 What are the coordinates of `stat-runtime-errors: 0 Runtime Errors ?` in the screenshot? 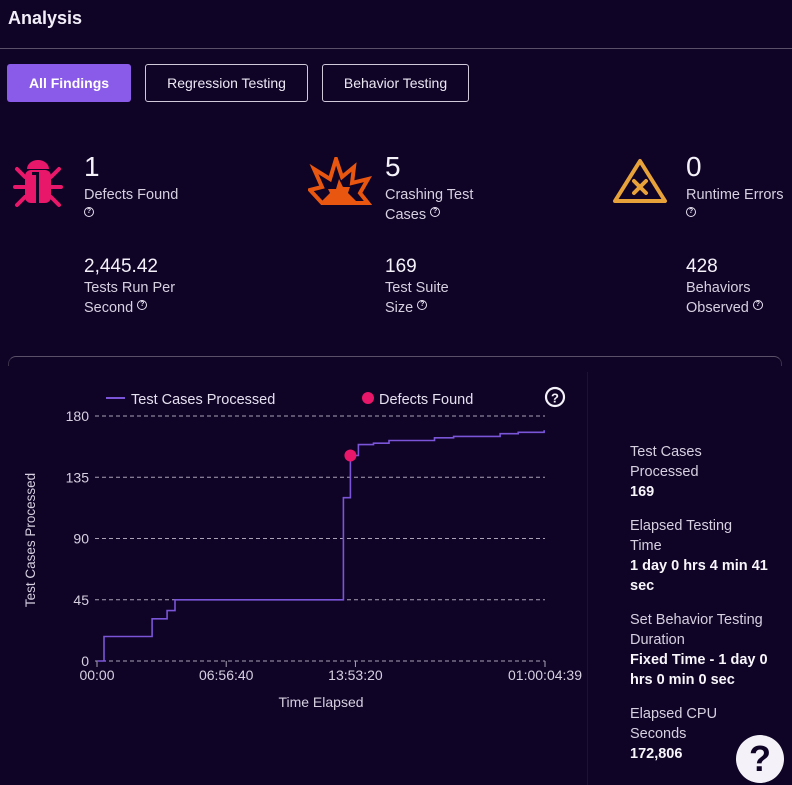 It's located at (735, 188).